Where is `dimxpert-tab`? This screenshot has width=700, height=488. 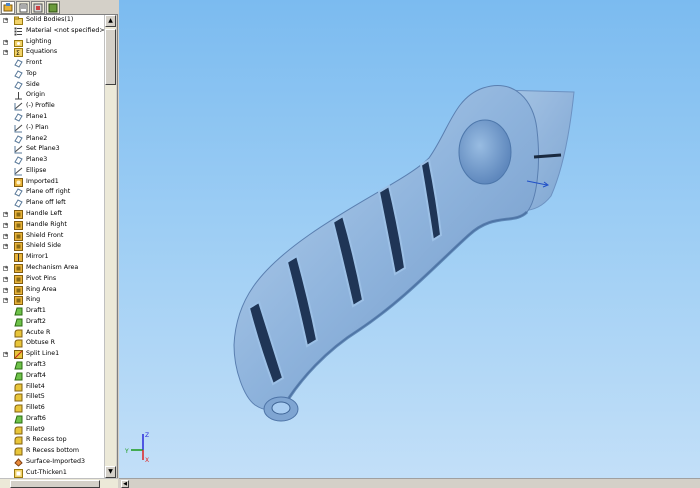
dimxpert-tab is located at coordinates (53, 7).